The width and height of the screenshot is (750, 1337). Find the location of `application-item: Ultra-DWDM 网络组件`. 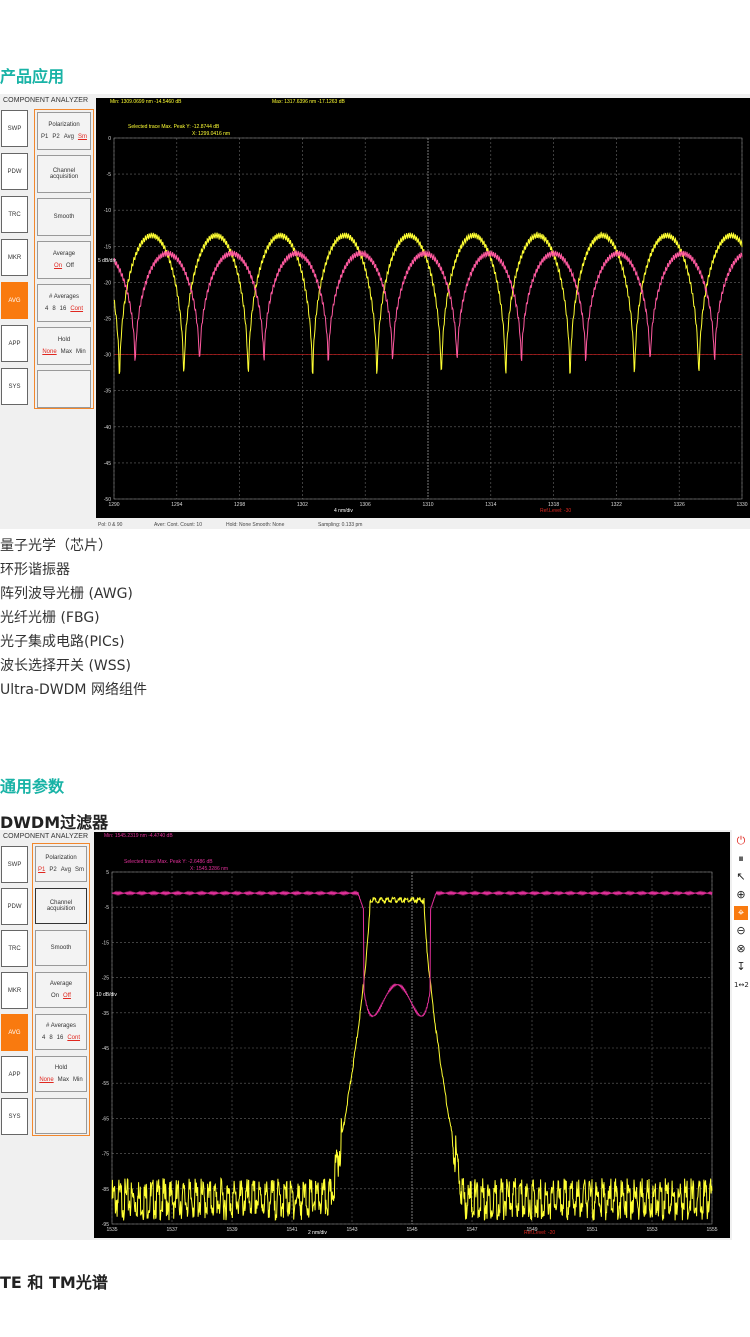

application-item: Ultra-DWDM 网络组件 is located at coordinates (73, 690).